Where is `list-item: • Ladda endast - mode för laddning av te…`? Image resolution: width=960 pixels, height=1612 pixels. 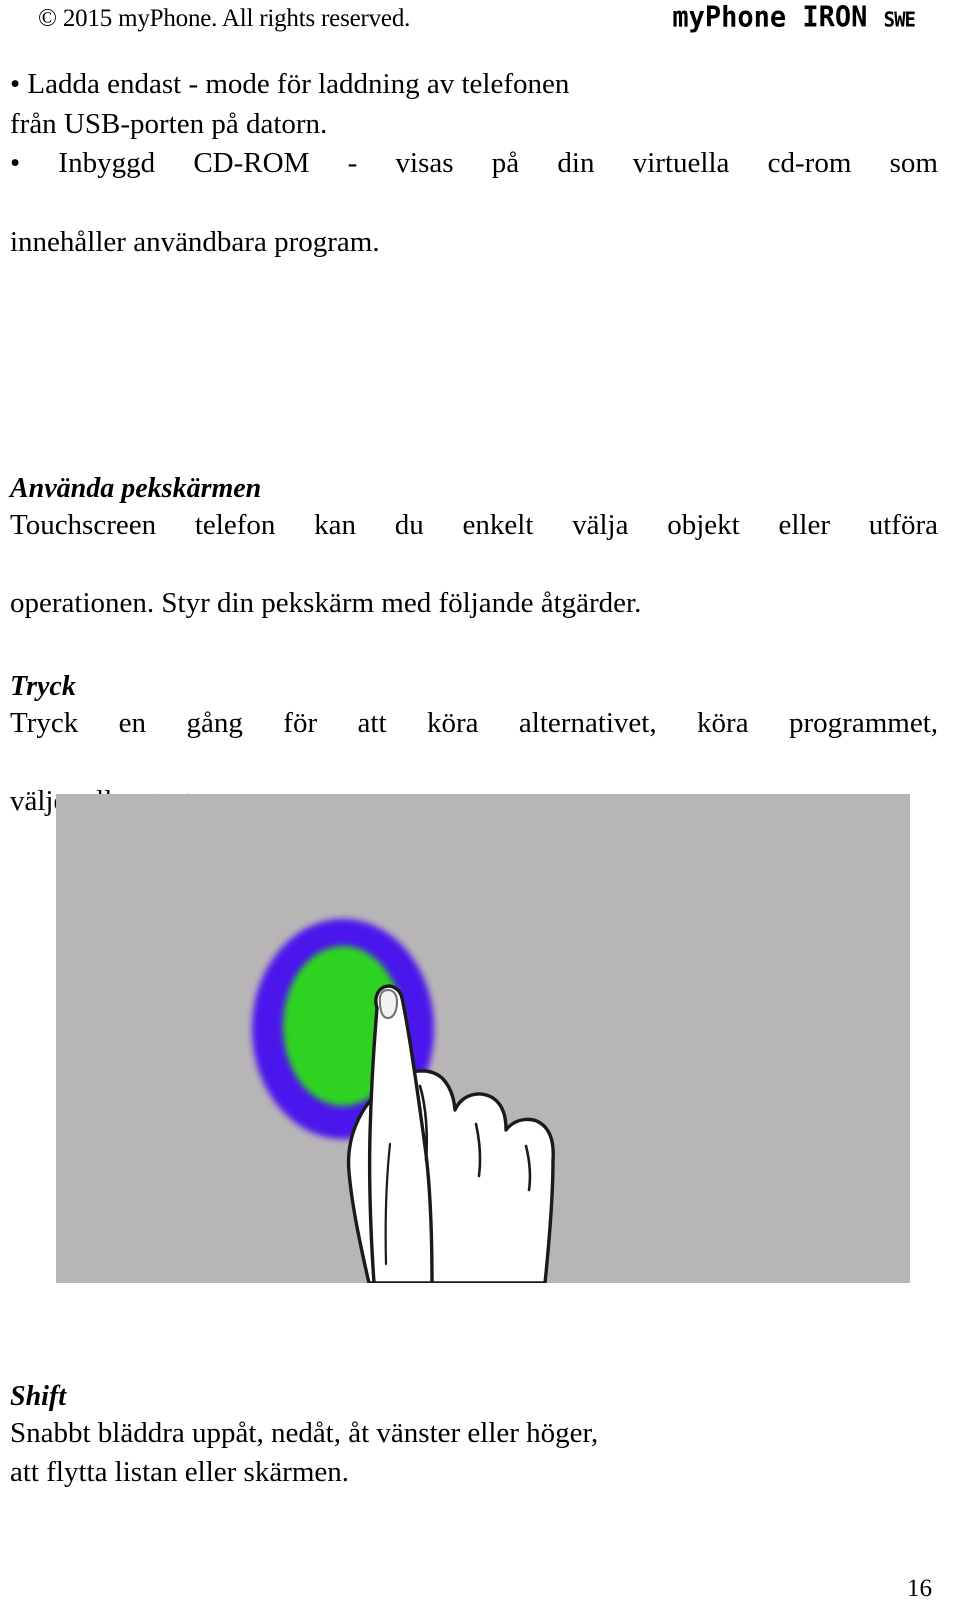
list-item: • Ladda endast - mode för laddning av te… is located at coordinates (474, 104).